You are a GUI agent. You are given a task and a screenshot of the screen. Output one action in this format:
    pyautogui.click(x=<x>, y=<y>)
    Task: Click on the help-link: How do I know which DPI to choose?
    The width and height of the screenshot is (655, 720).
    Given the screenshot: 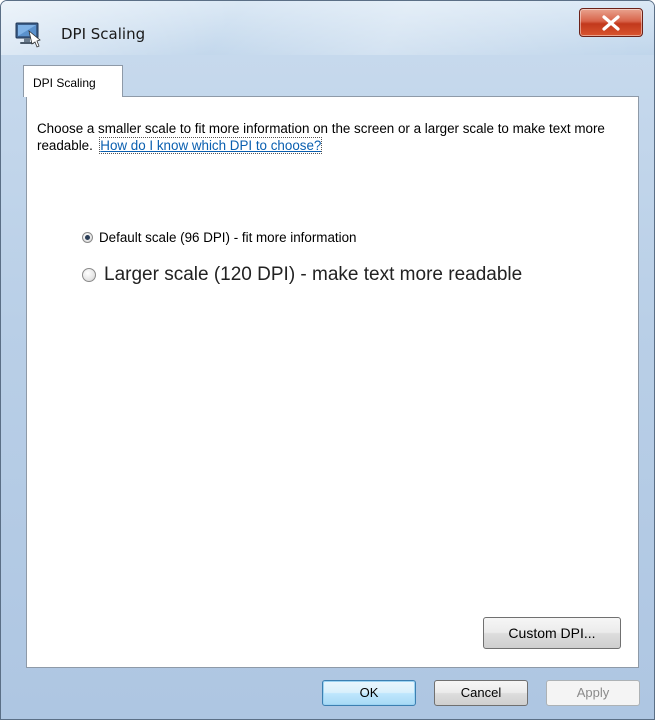 What is the action you would take?
    pyautogui.click(x=211, y=145)
    